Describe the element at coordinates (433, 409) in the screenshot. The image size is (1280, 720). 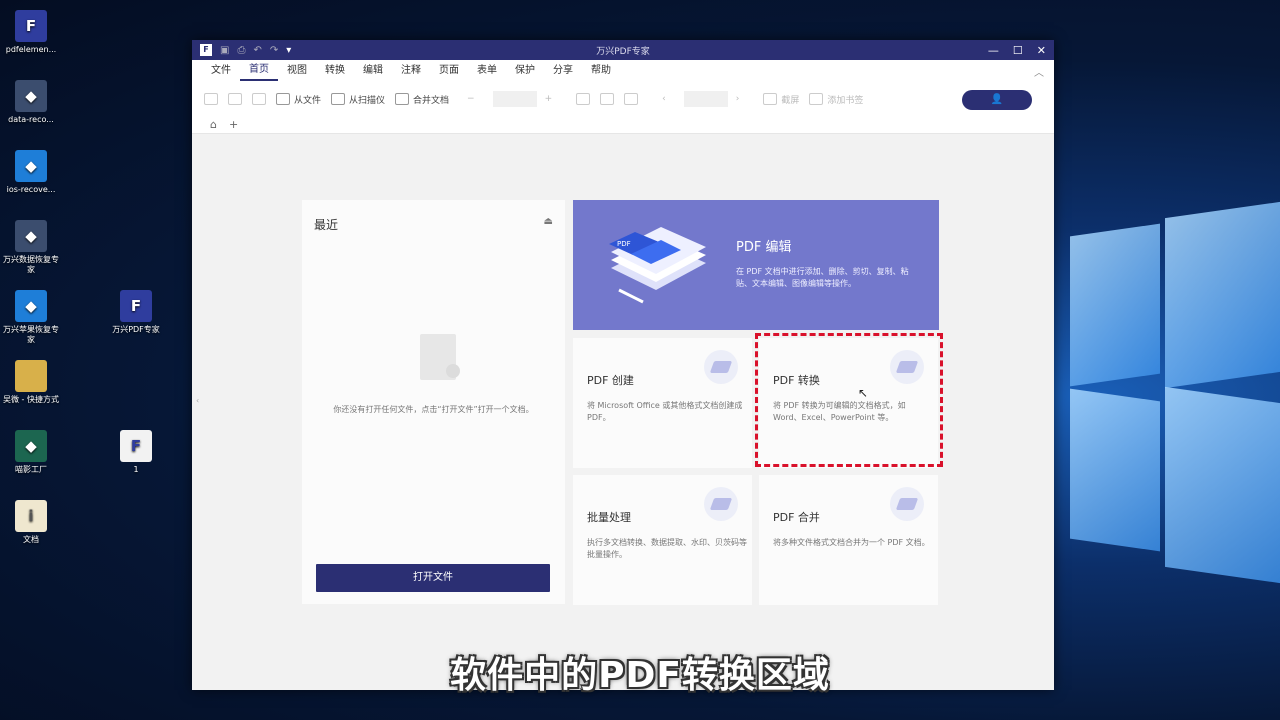
I see `empty-state-text: 你还没有打开任何文件，点击“打开文件”打开一个文档。` at that location.